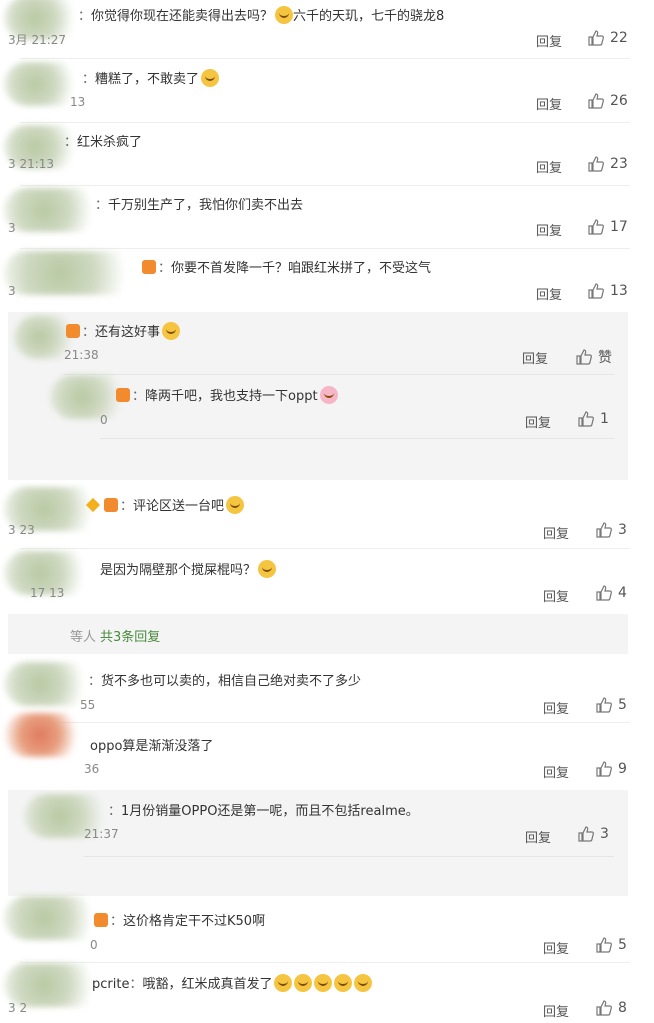 This screenshot has width=654, height=1023. What do you see at coordinates (37, 40) in the screenshot?
I see `timestamp: 3月 21:27` at bounding box center [37, 40].